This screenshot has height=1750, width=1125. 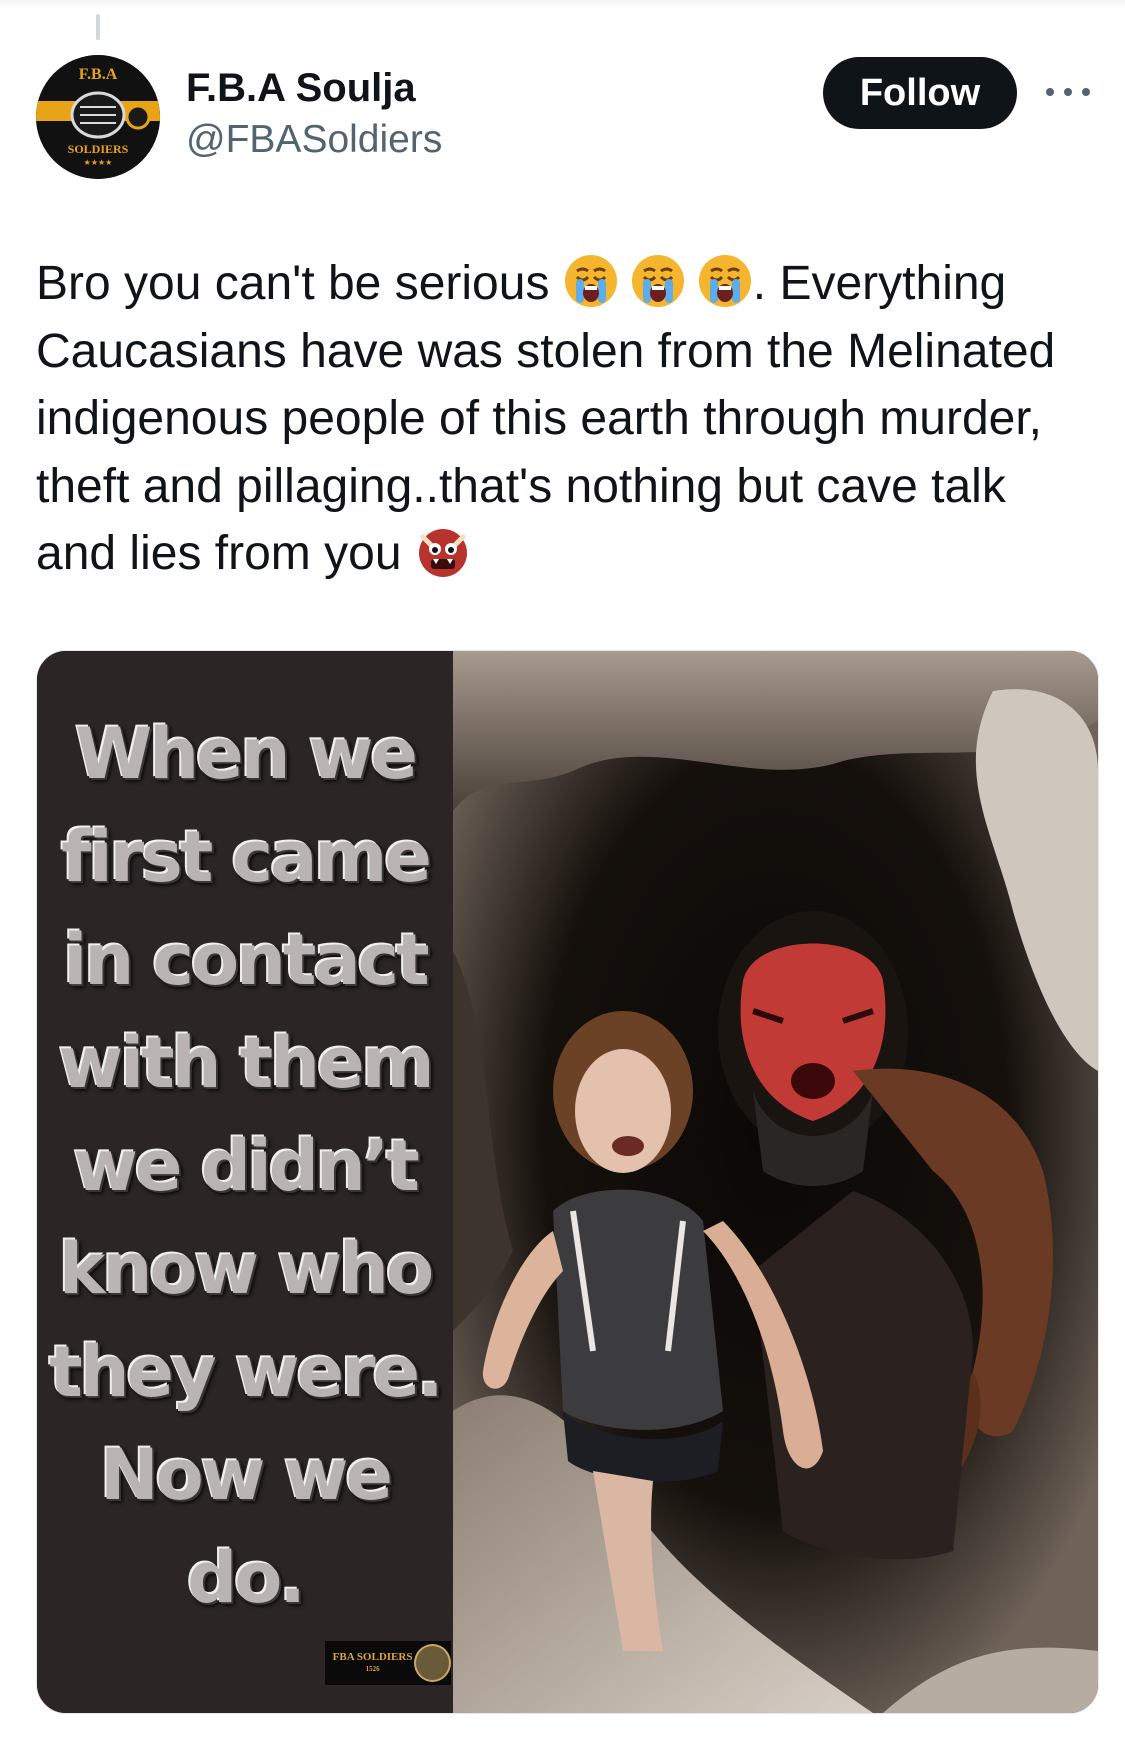 What do you see at coordinates (920, 93) in the screenshot?
I see `follow-button: Follow` at bounding box center [920, 93].